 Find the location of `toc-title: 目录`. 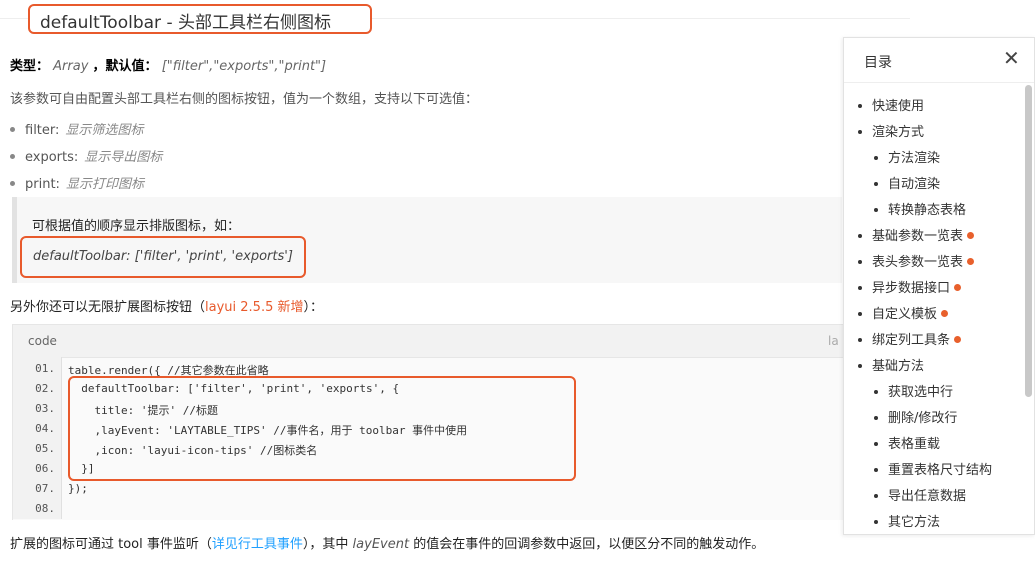

toc-title: 目录 is located at coordinates (878, 63).